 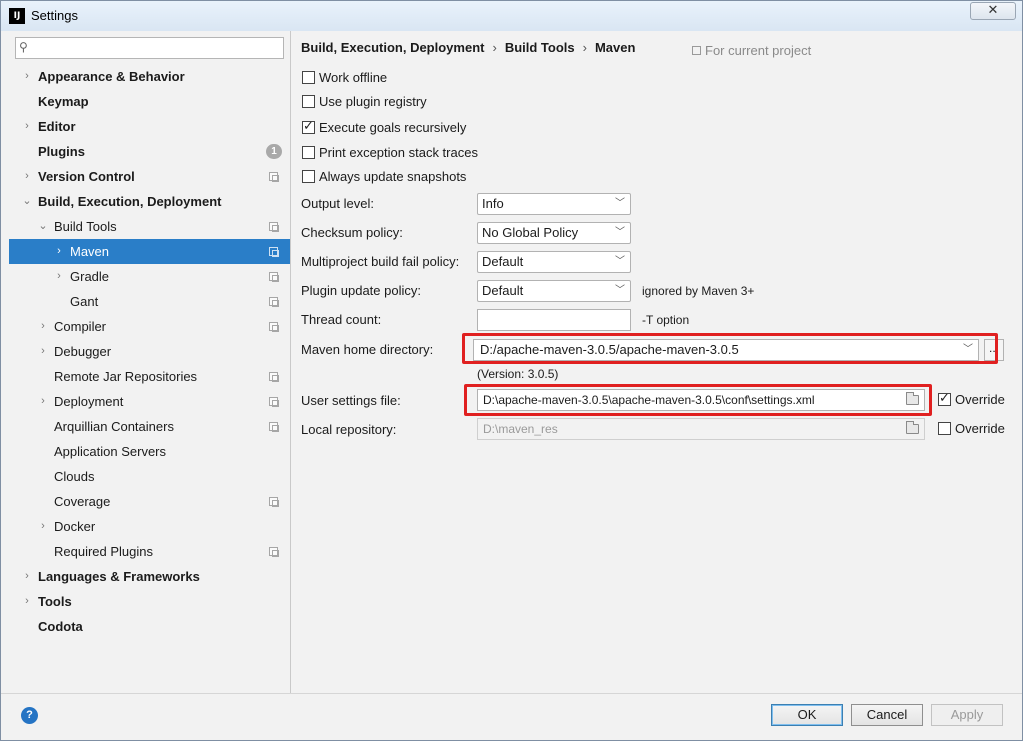 I want to click on sidebar-item-build-tools: ⌄ Build Tools, so click(x=149, y=226).